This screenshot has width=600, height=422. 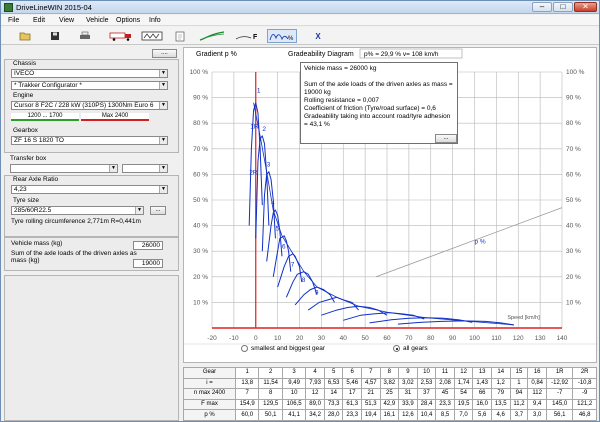 What do you see at coordinates (13, 20) in the screenshot?
I see `menu-file: File` at bounding box center [13, 20].